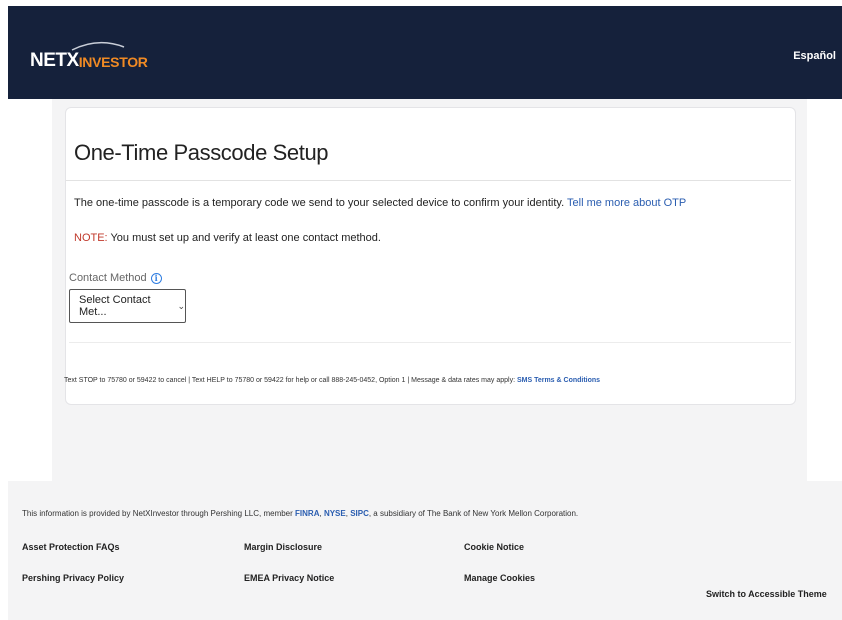 Image resolution: width=842 pixels, height=620 pixels. What do you see at coordinates (335, 513) in the screenshot?
I see `nyse-link: NYSE` at bounding box center [335, 513].